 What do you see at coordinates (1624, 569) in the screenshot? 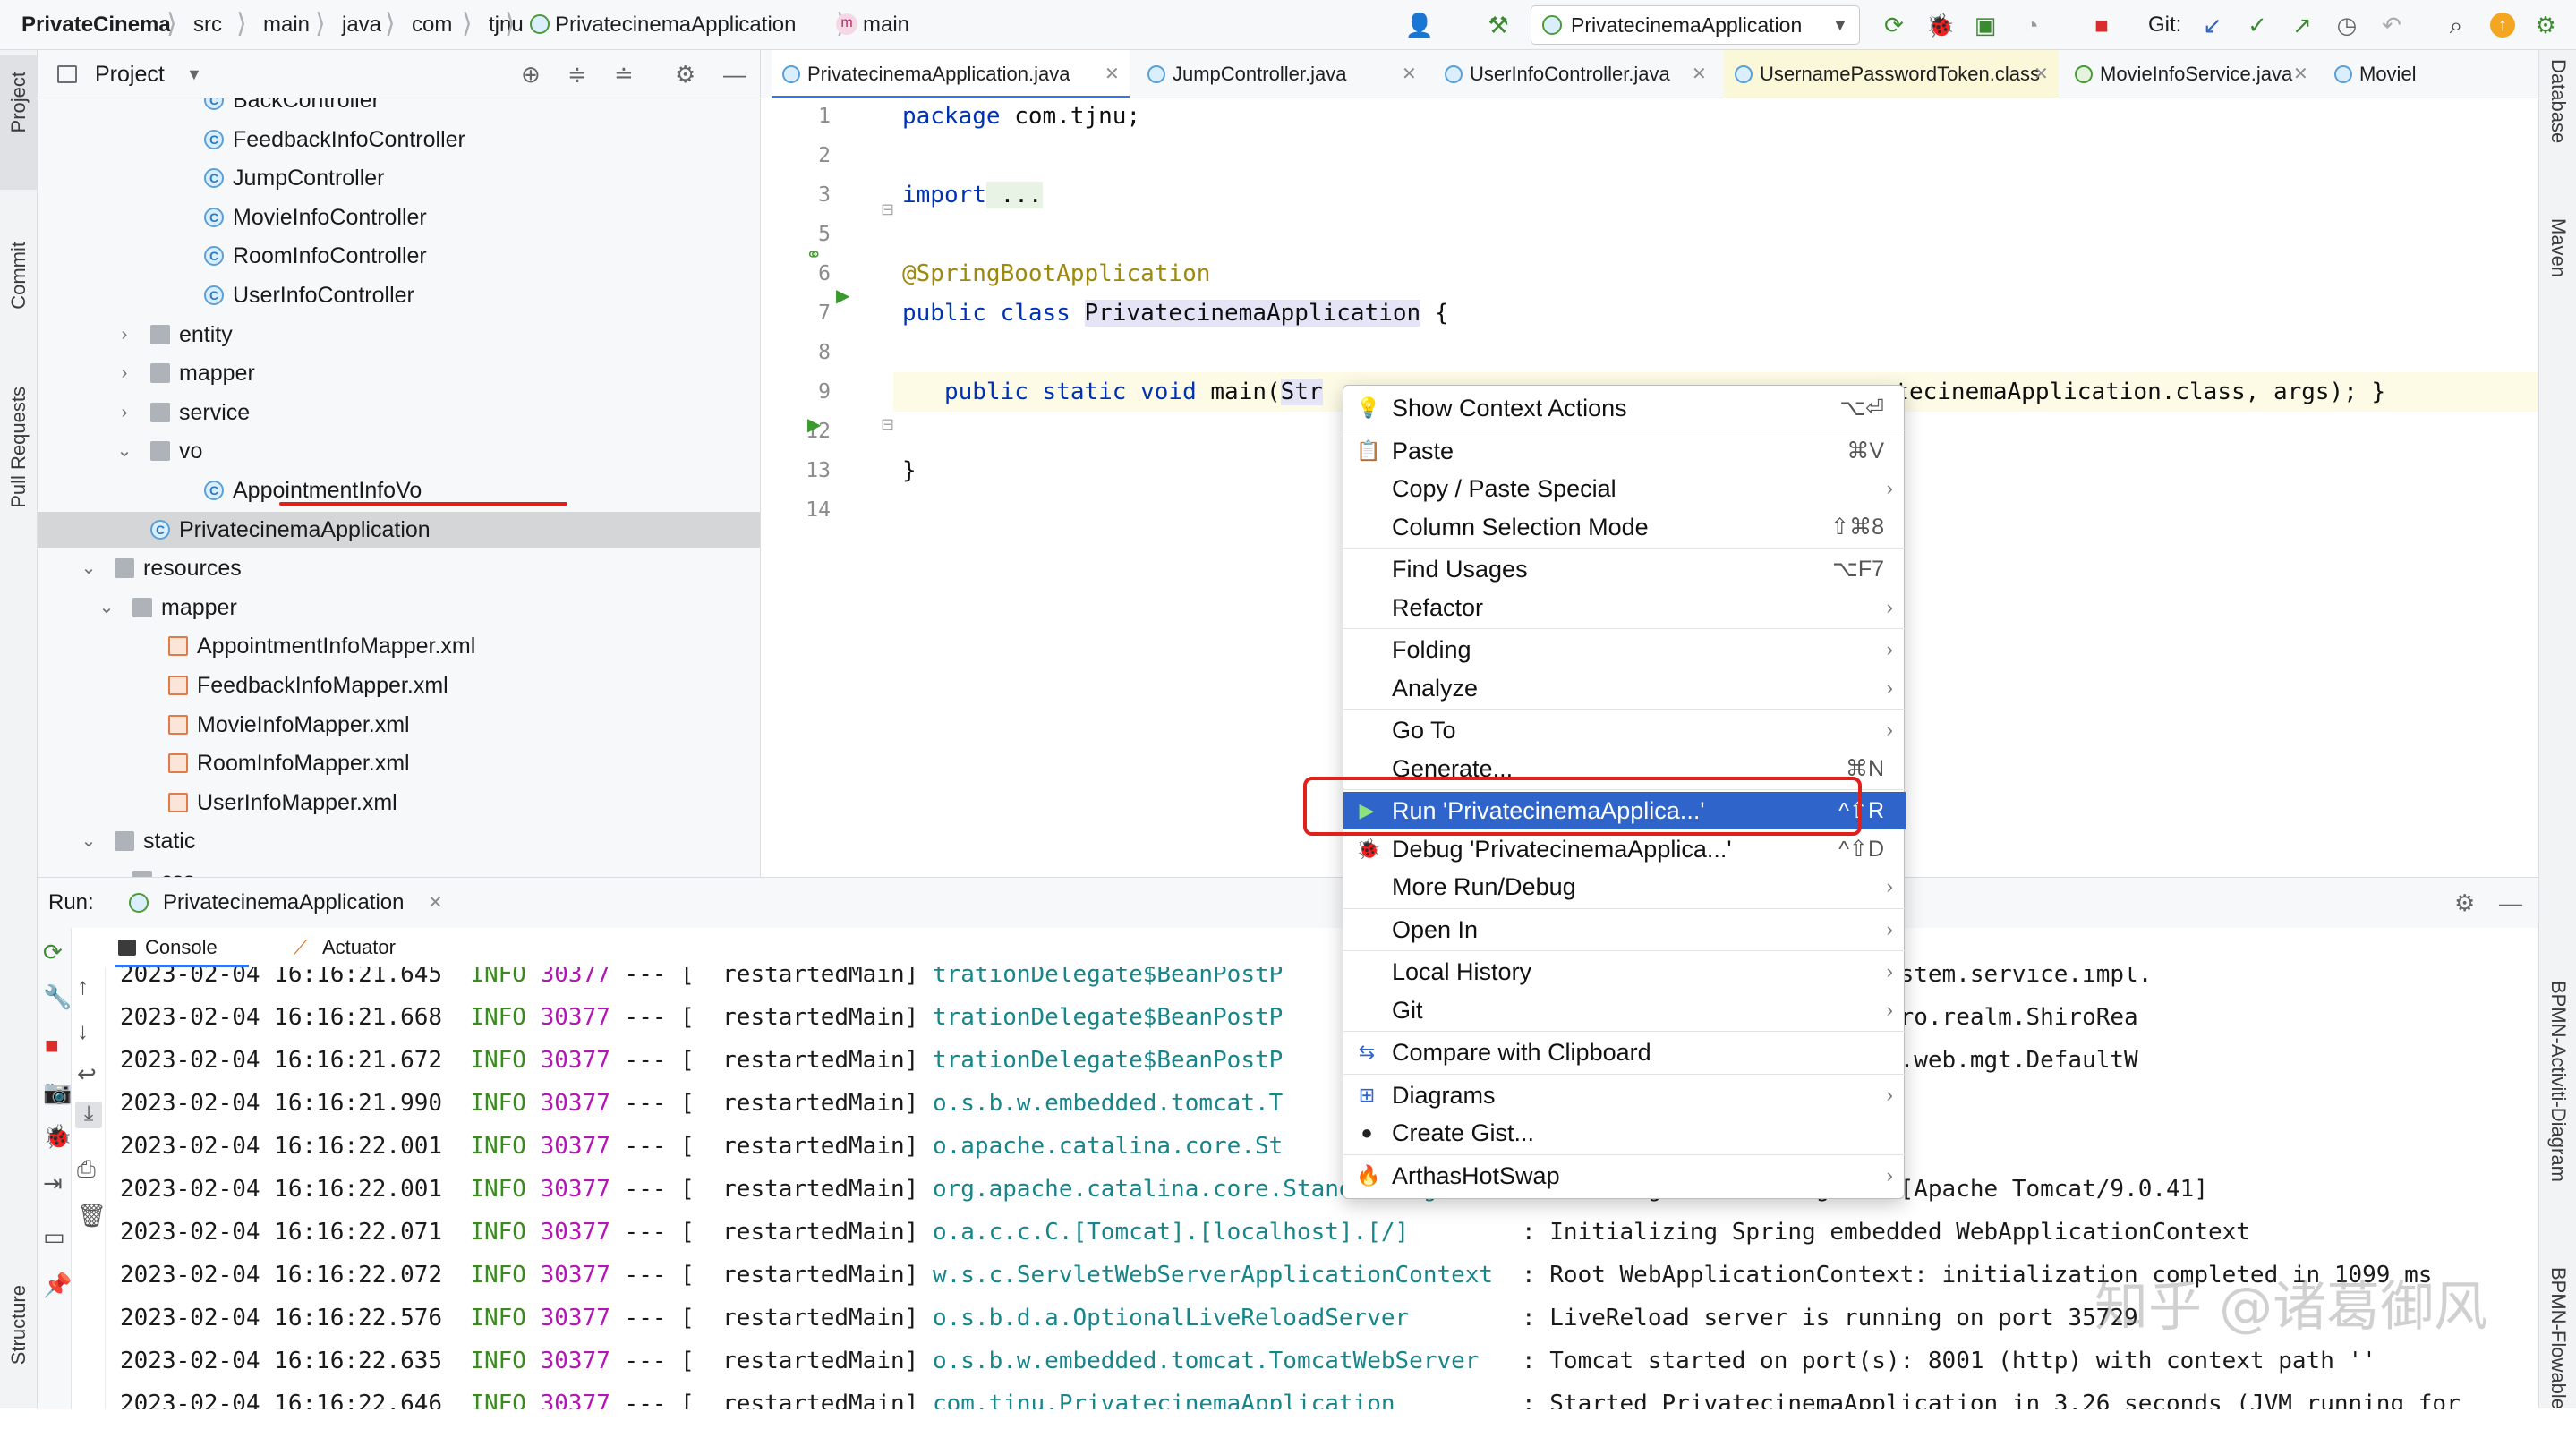
I see `menu-item: Find Usages ⌥F7` at bounding box center [1624, 569].